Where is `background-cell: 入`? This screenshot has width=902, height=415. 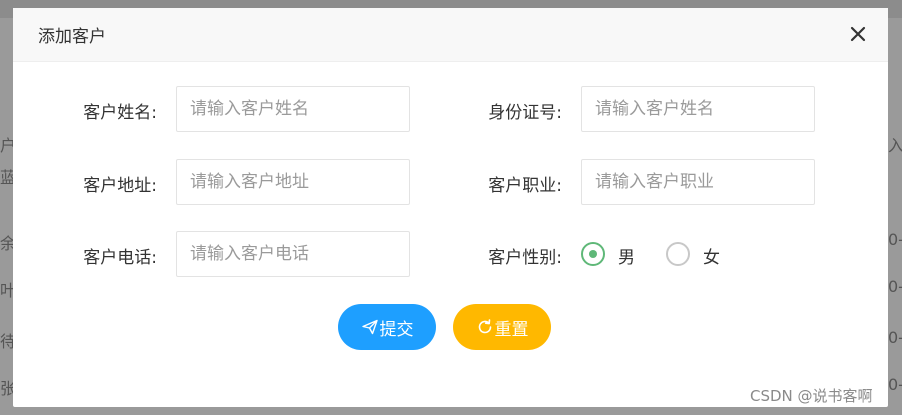 background-cell: 入 is located at coordinates (895, 145).